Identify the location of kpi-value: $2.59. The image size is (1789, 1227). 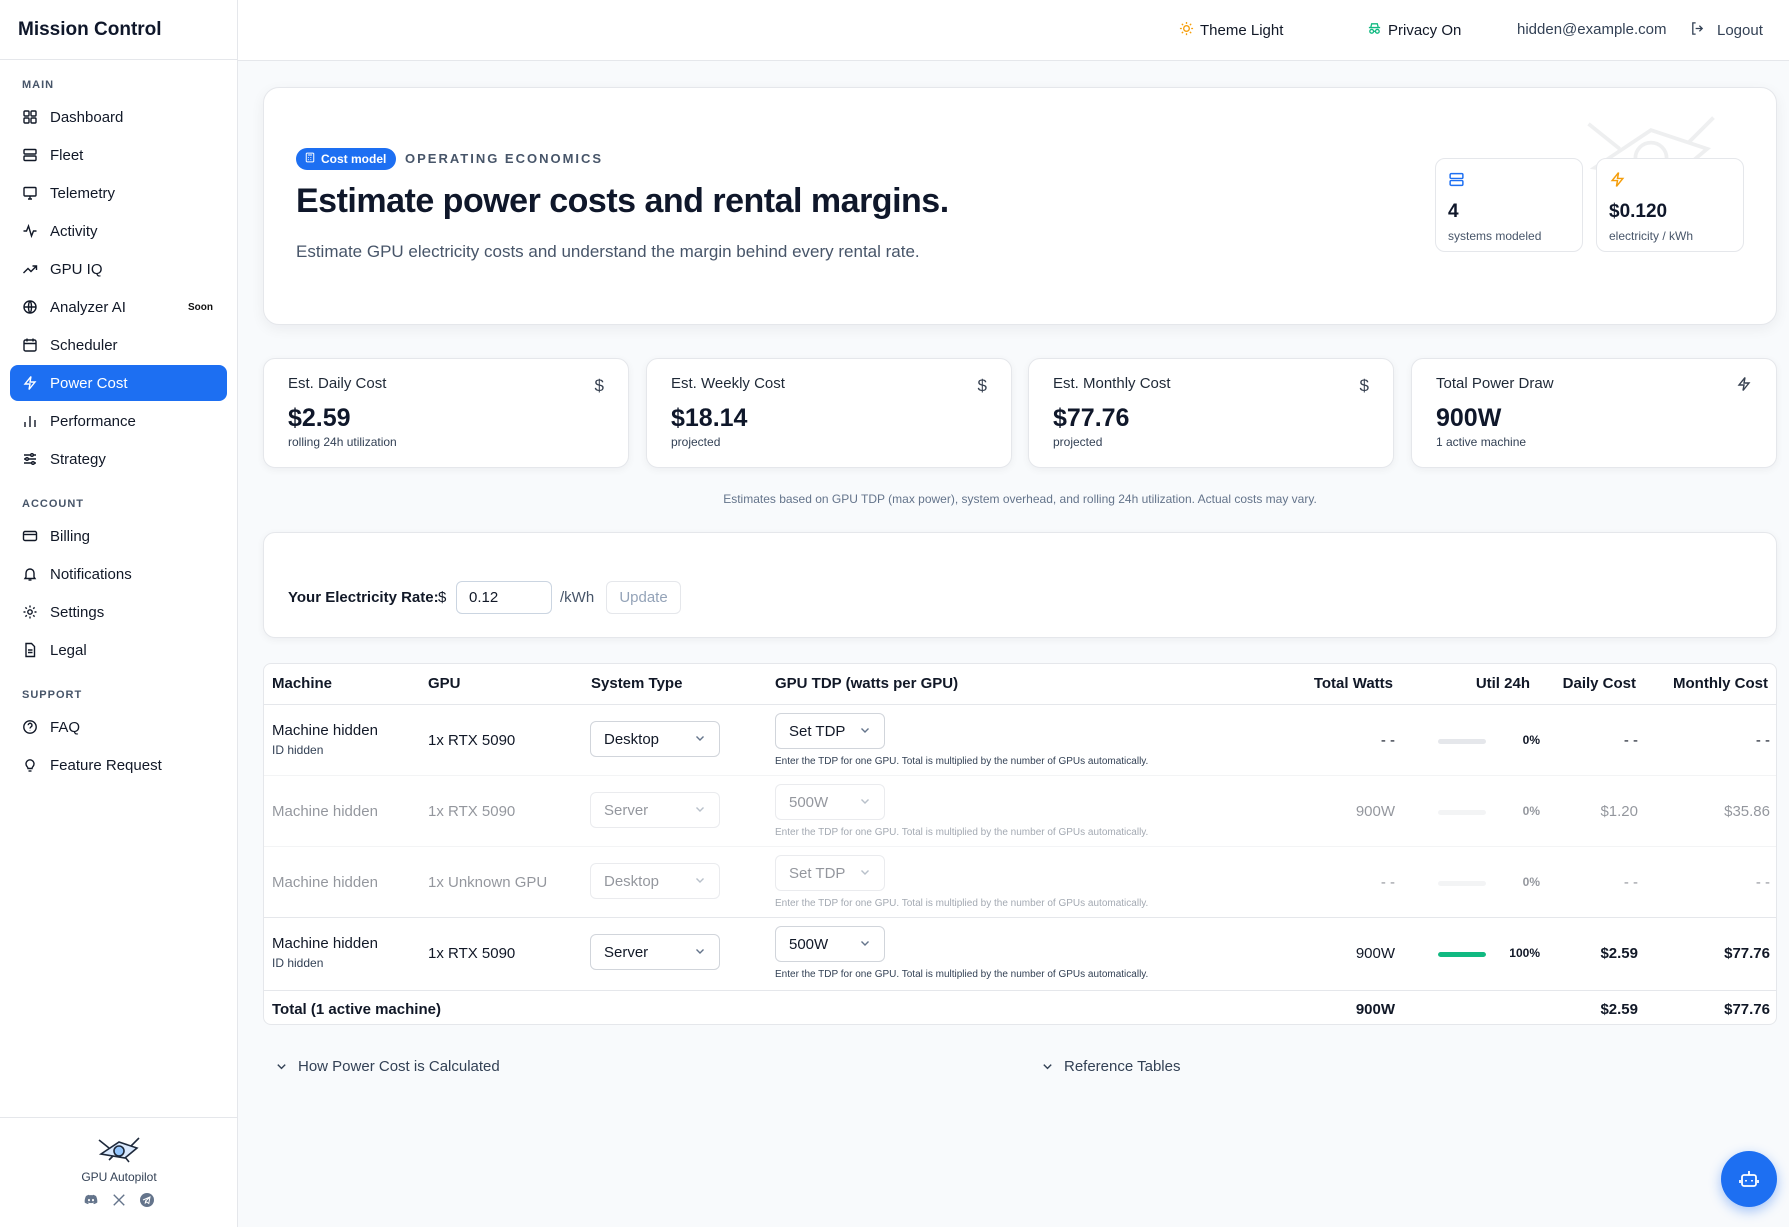
(319, 418).